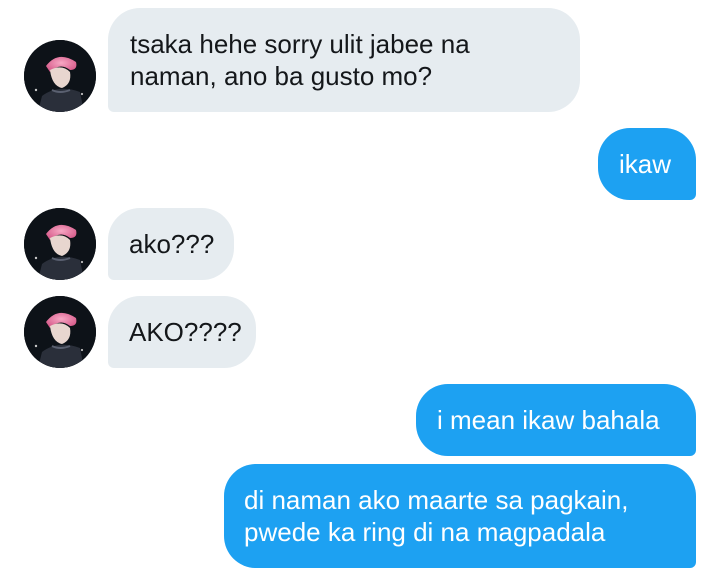  I want to click on incoming-message-bubble: ako???, so click(171, 244).